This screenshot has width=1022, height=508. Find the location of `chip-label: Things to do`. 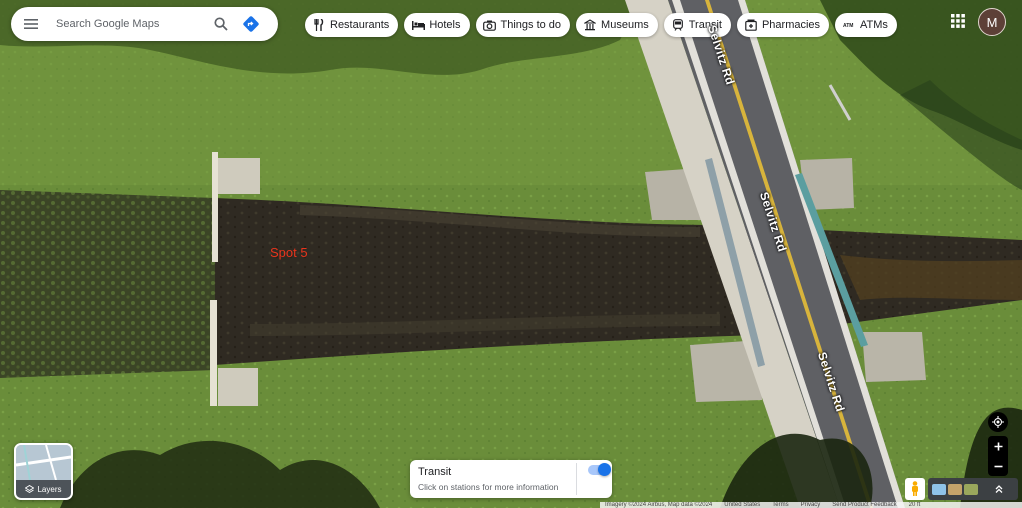

chip-label: Things to do is located at coordinates (531, 25).